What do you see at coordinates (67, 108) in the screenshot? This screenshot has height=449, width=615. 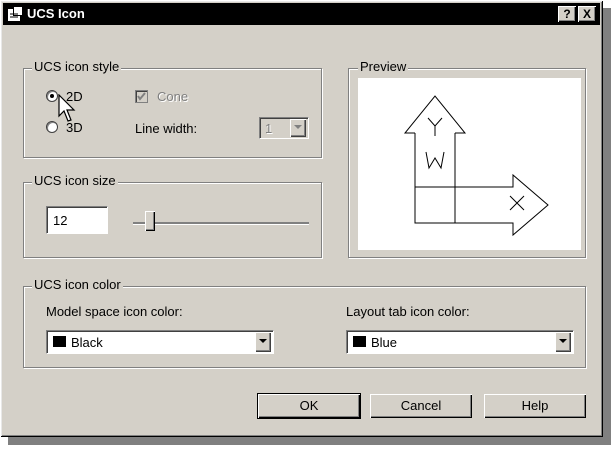 I see `mouse-cursor-icon` at bounding box center [67, 108].